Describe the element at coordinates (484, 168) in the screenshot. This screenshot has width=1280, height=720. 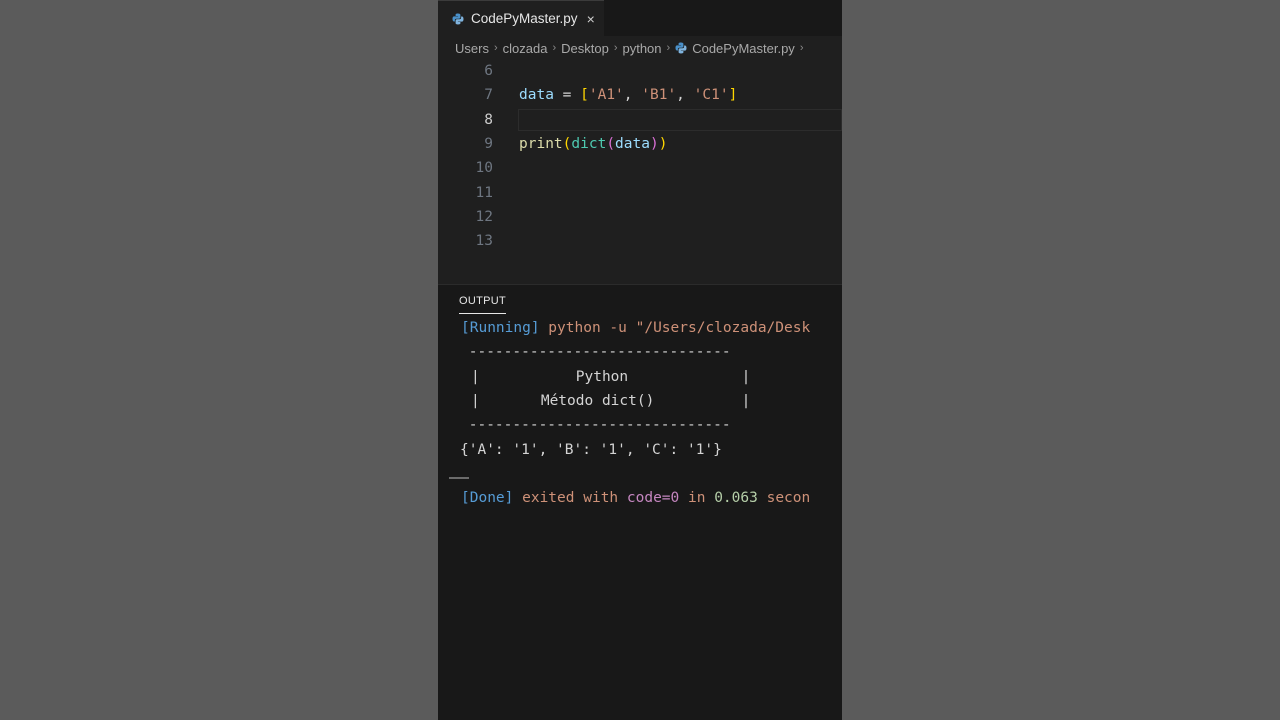
I see `line-number: 10` at that location.